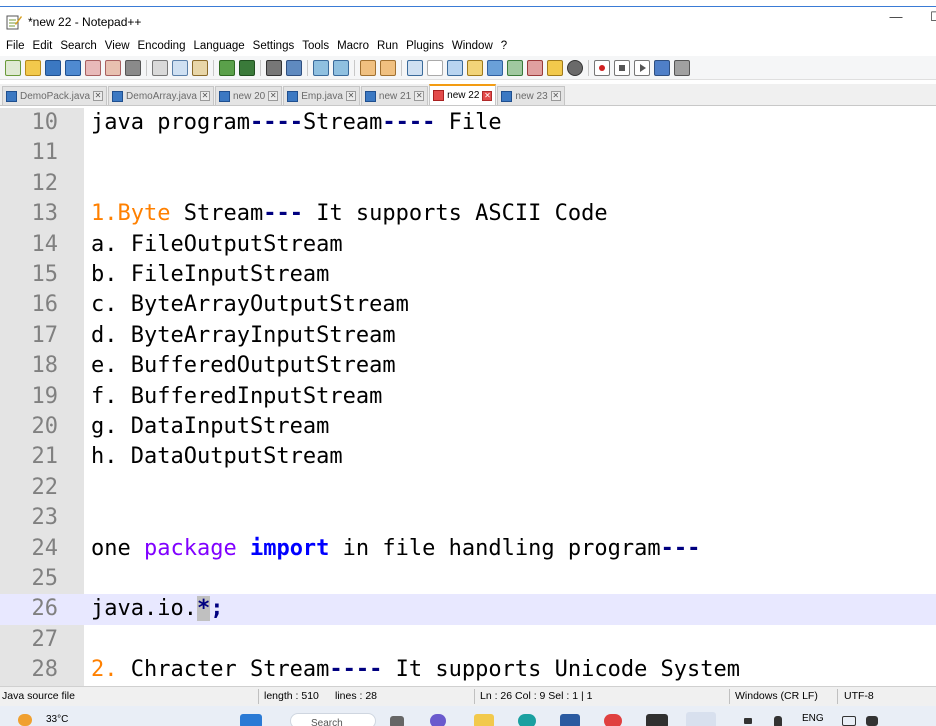  I want to click on user-language-icon, so click(475, 67).